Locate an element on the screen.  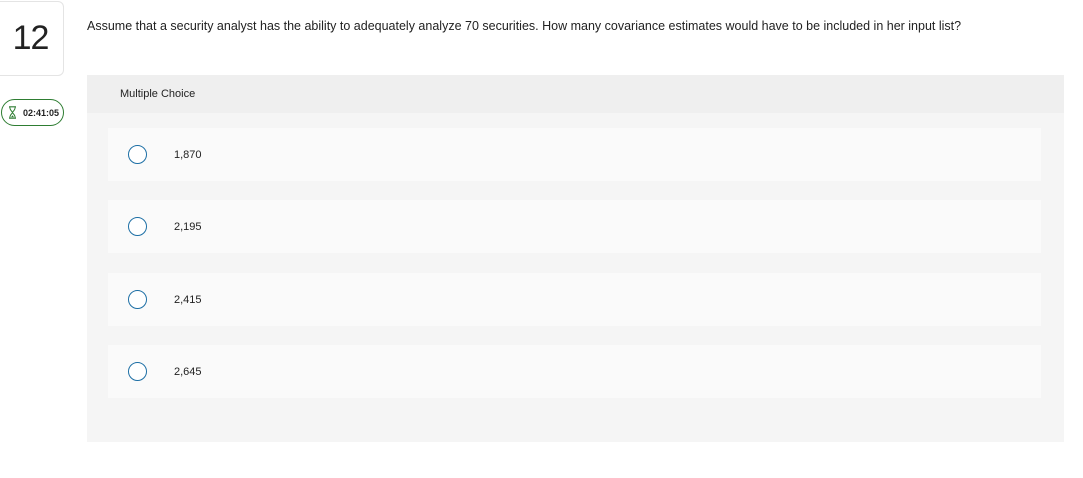
question-number: 12 is located at coordinates (31, 38).